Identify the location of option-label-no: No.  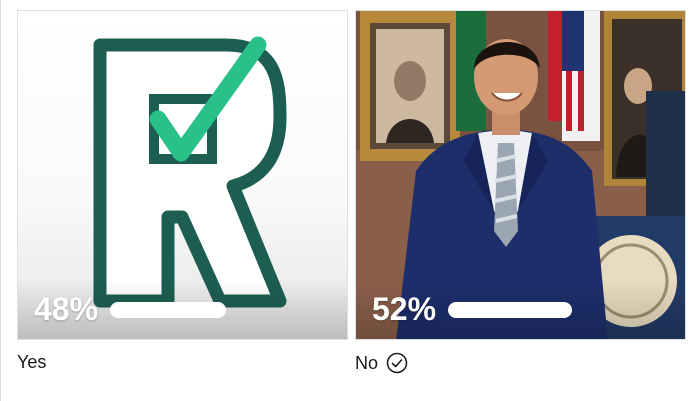
(381, 363).